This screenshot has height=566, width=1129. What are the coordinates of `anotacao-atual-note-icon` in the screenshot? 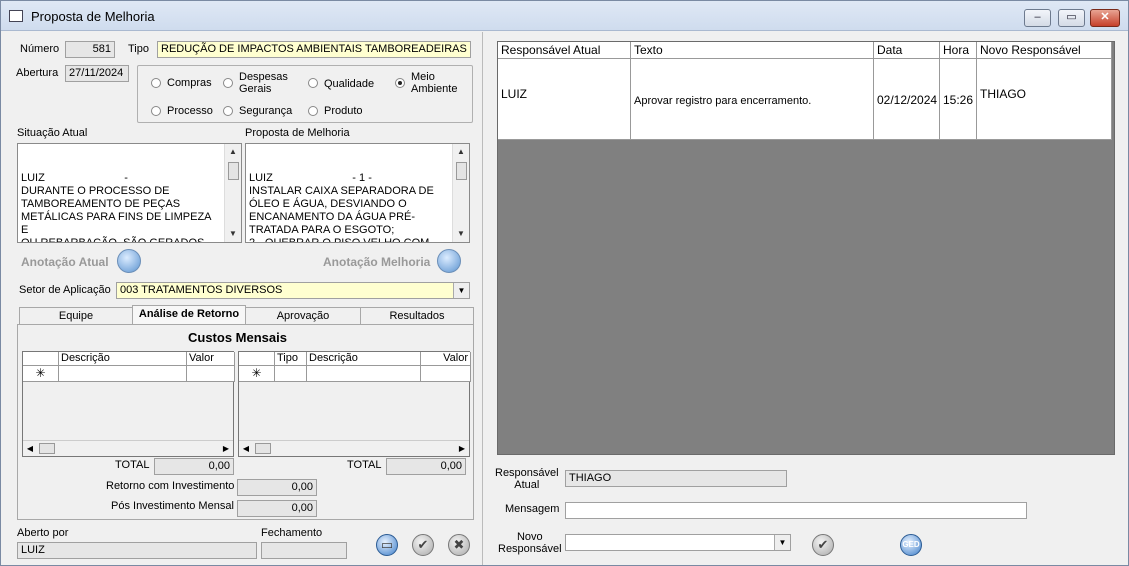 It's located at (129, 261).